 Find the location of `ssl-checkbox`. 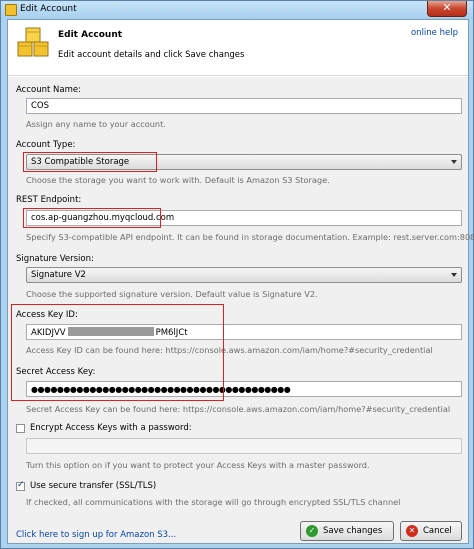

ssl-checkbox is located at coordinates (20, 485).